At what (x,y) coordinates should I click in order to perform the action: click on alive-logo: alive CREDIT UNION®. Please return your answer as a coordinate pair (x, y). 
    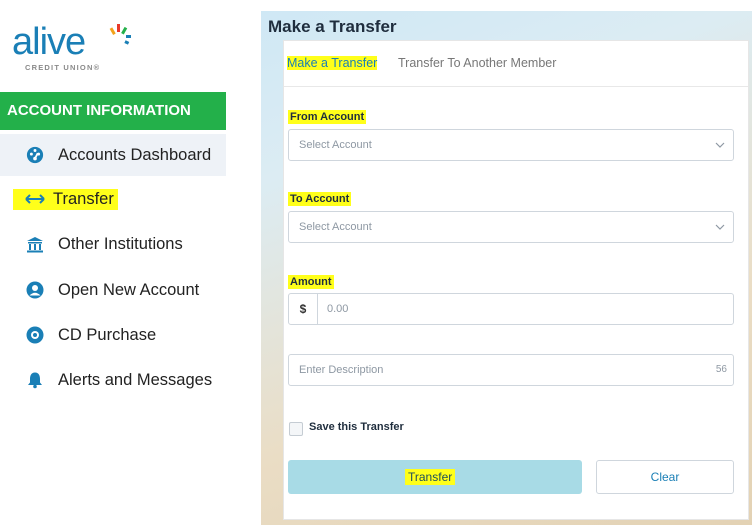
    Looking at the image, I should click on (87, 48).